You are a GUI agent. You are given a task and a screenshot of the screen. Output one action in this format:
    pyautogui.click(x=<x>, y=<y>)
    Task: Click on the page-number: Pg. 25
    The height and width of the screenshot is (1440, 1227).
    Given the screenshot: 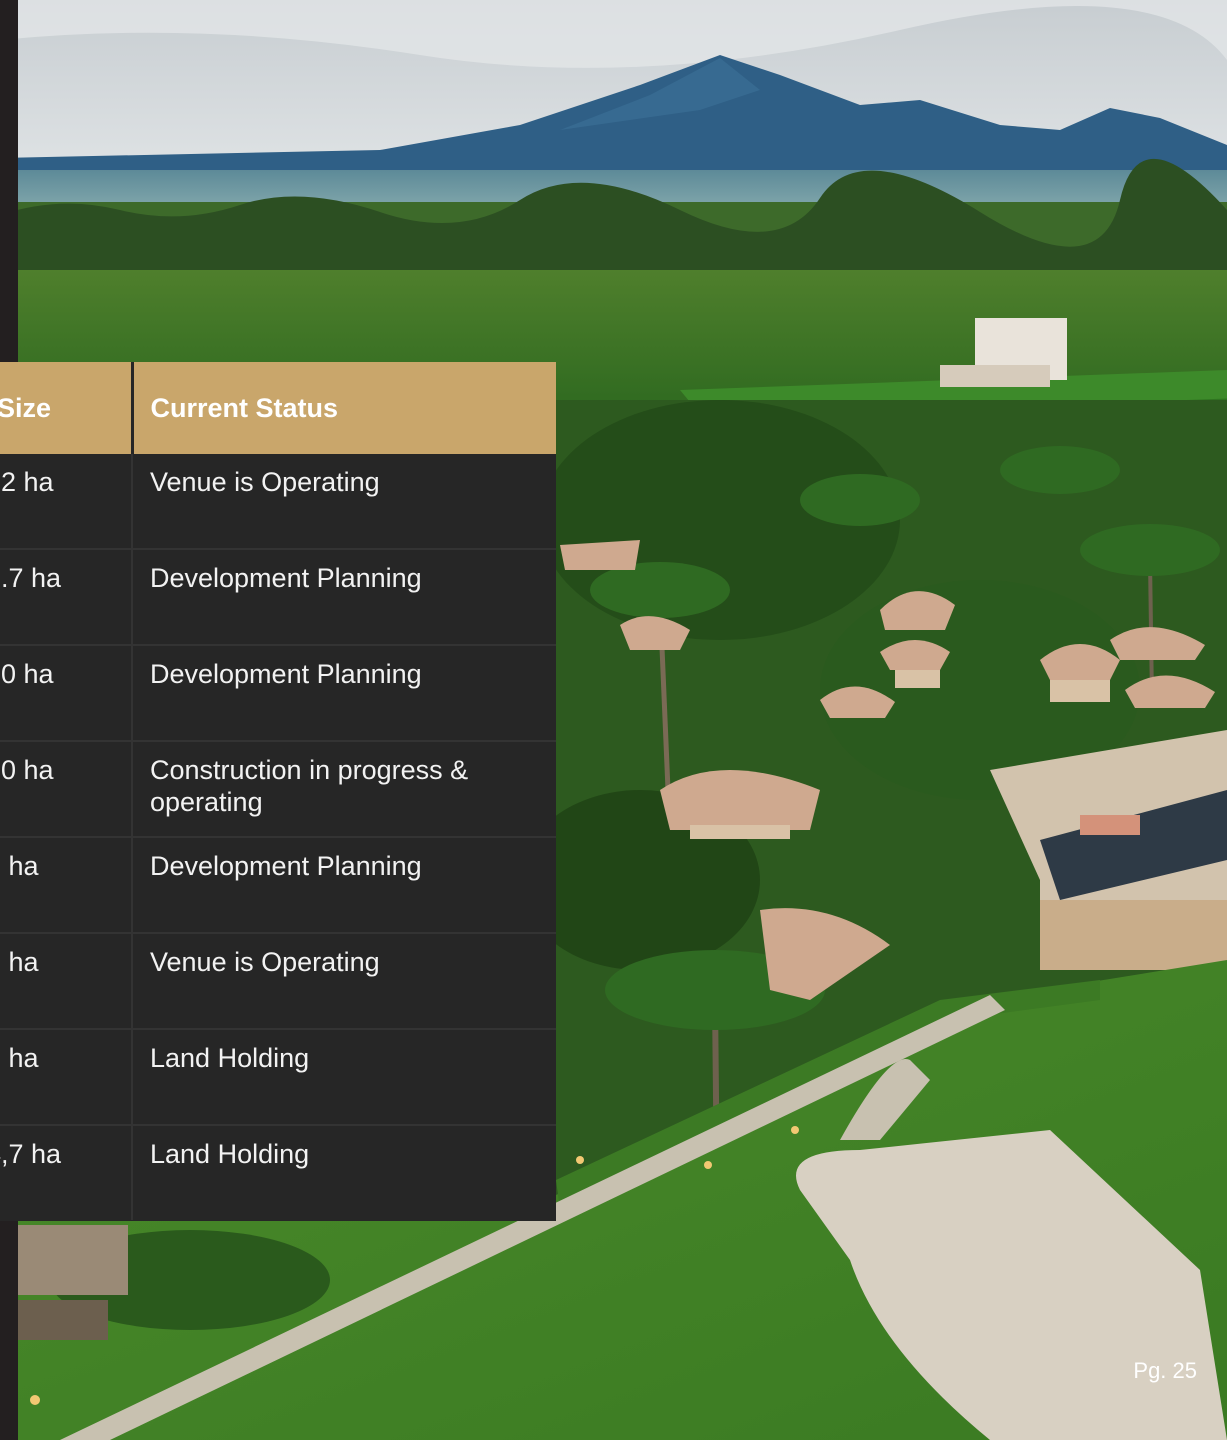 What is the action you would take?
    pyautogui.click(x=1165, y=1370)
    